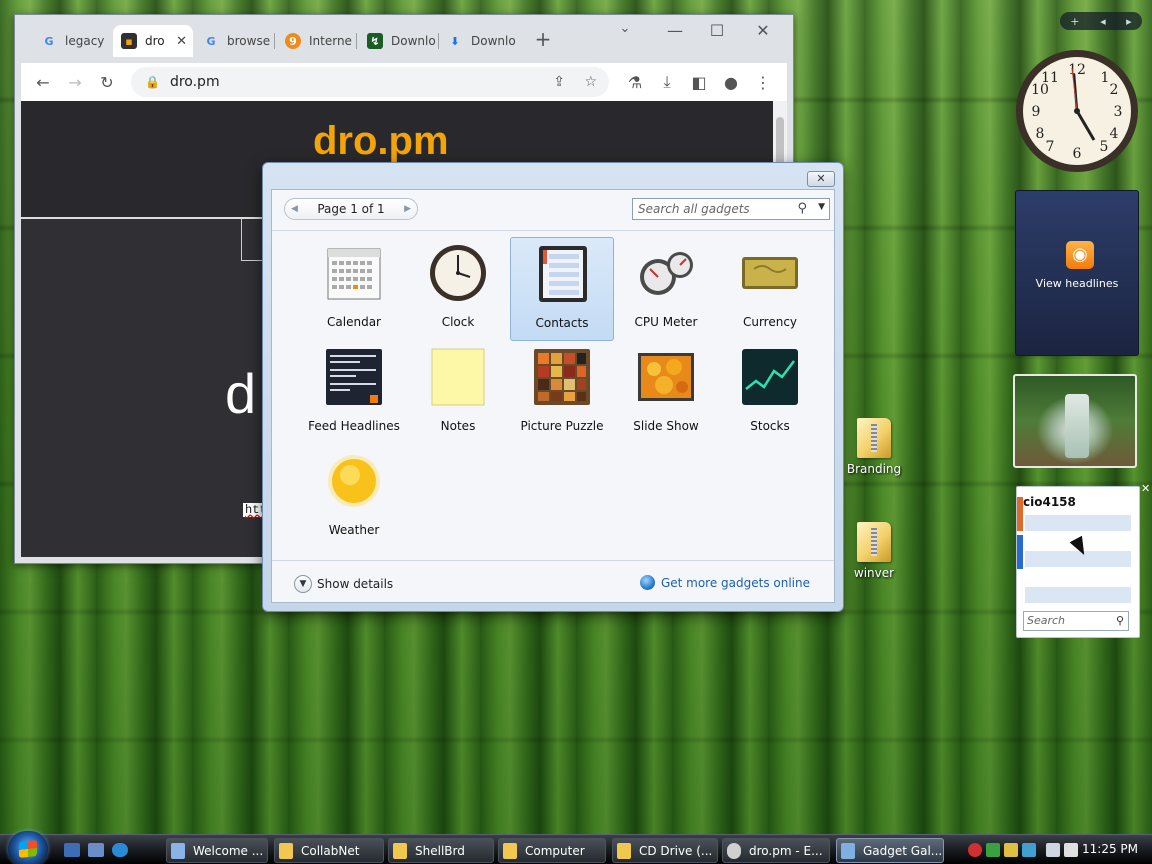 Image resolution: width=1152 pixels, height=864 pixels. I want to click on view-headlines-label: View headlines, so click(1077, 283).